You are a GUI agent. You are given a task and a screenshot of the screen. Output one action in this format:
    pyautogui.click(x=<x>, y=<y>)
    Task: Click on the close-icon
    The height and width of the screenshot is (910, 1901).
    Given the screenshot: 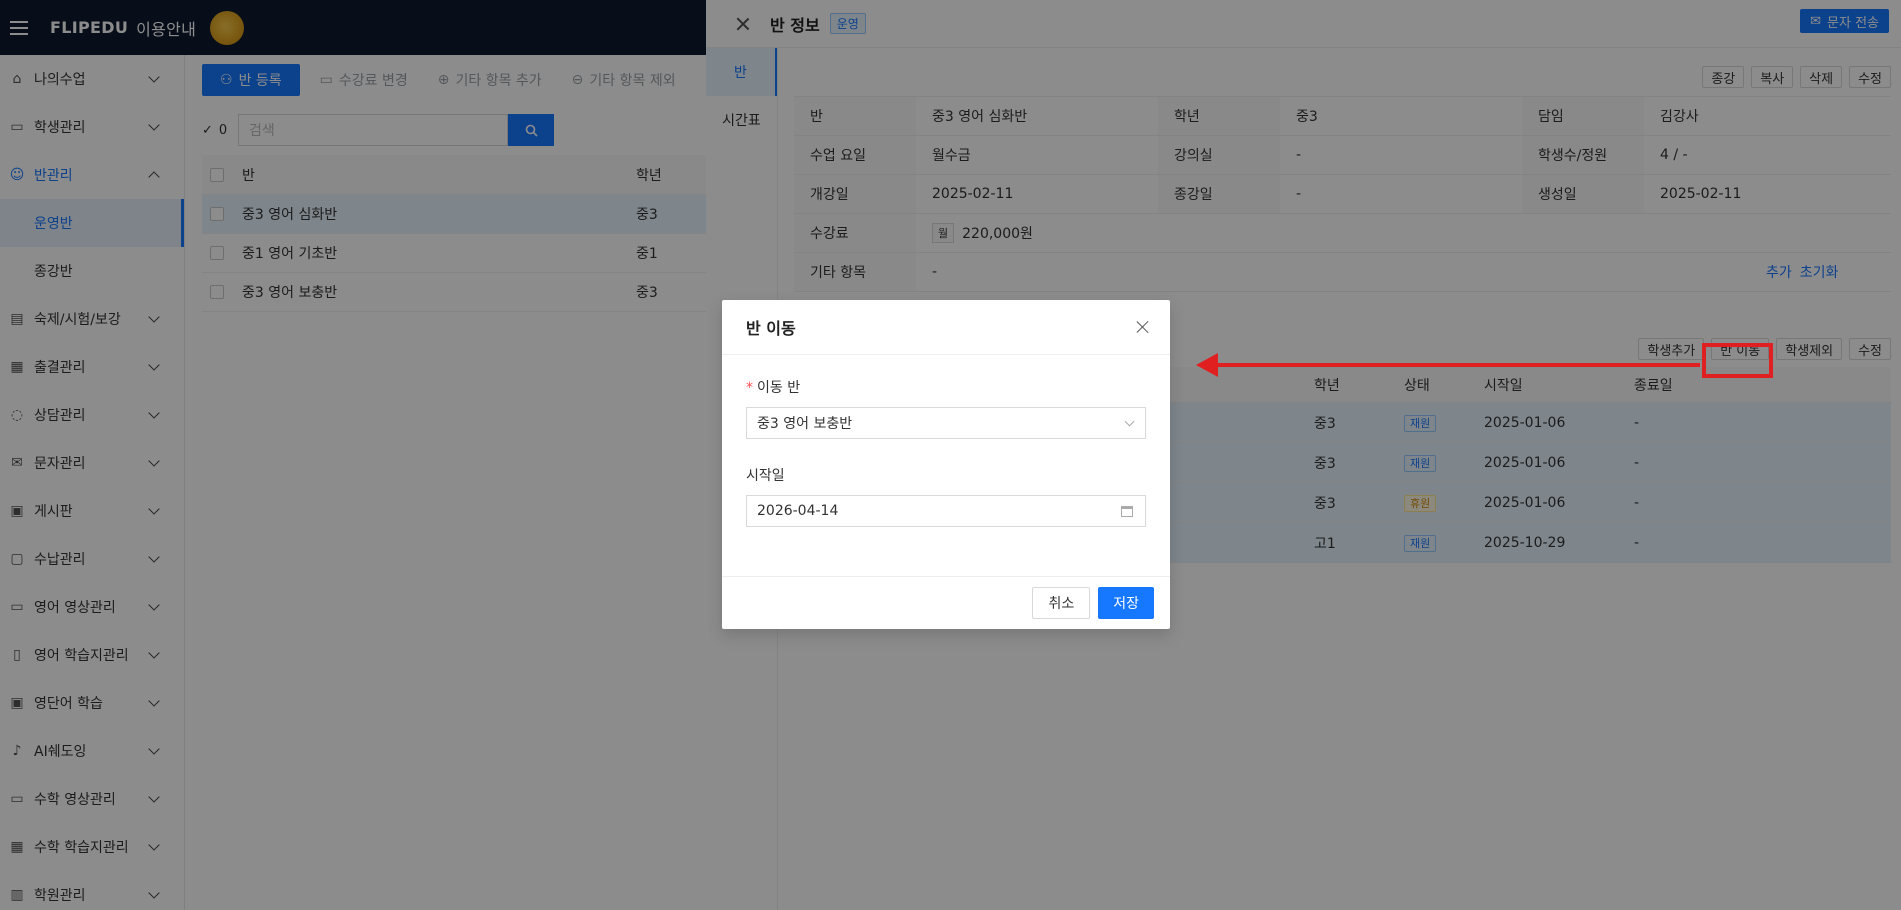 What is the action you would take?
    pyautogui.click(x=1143, y=327)
    